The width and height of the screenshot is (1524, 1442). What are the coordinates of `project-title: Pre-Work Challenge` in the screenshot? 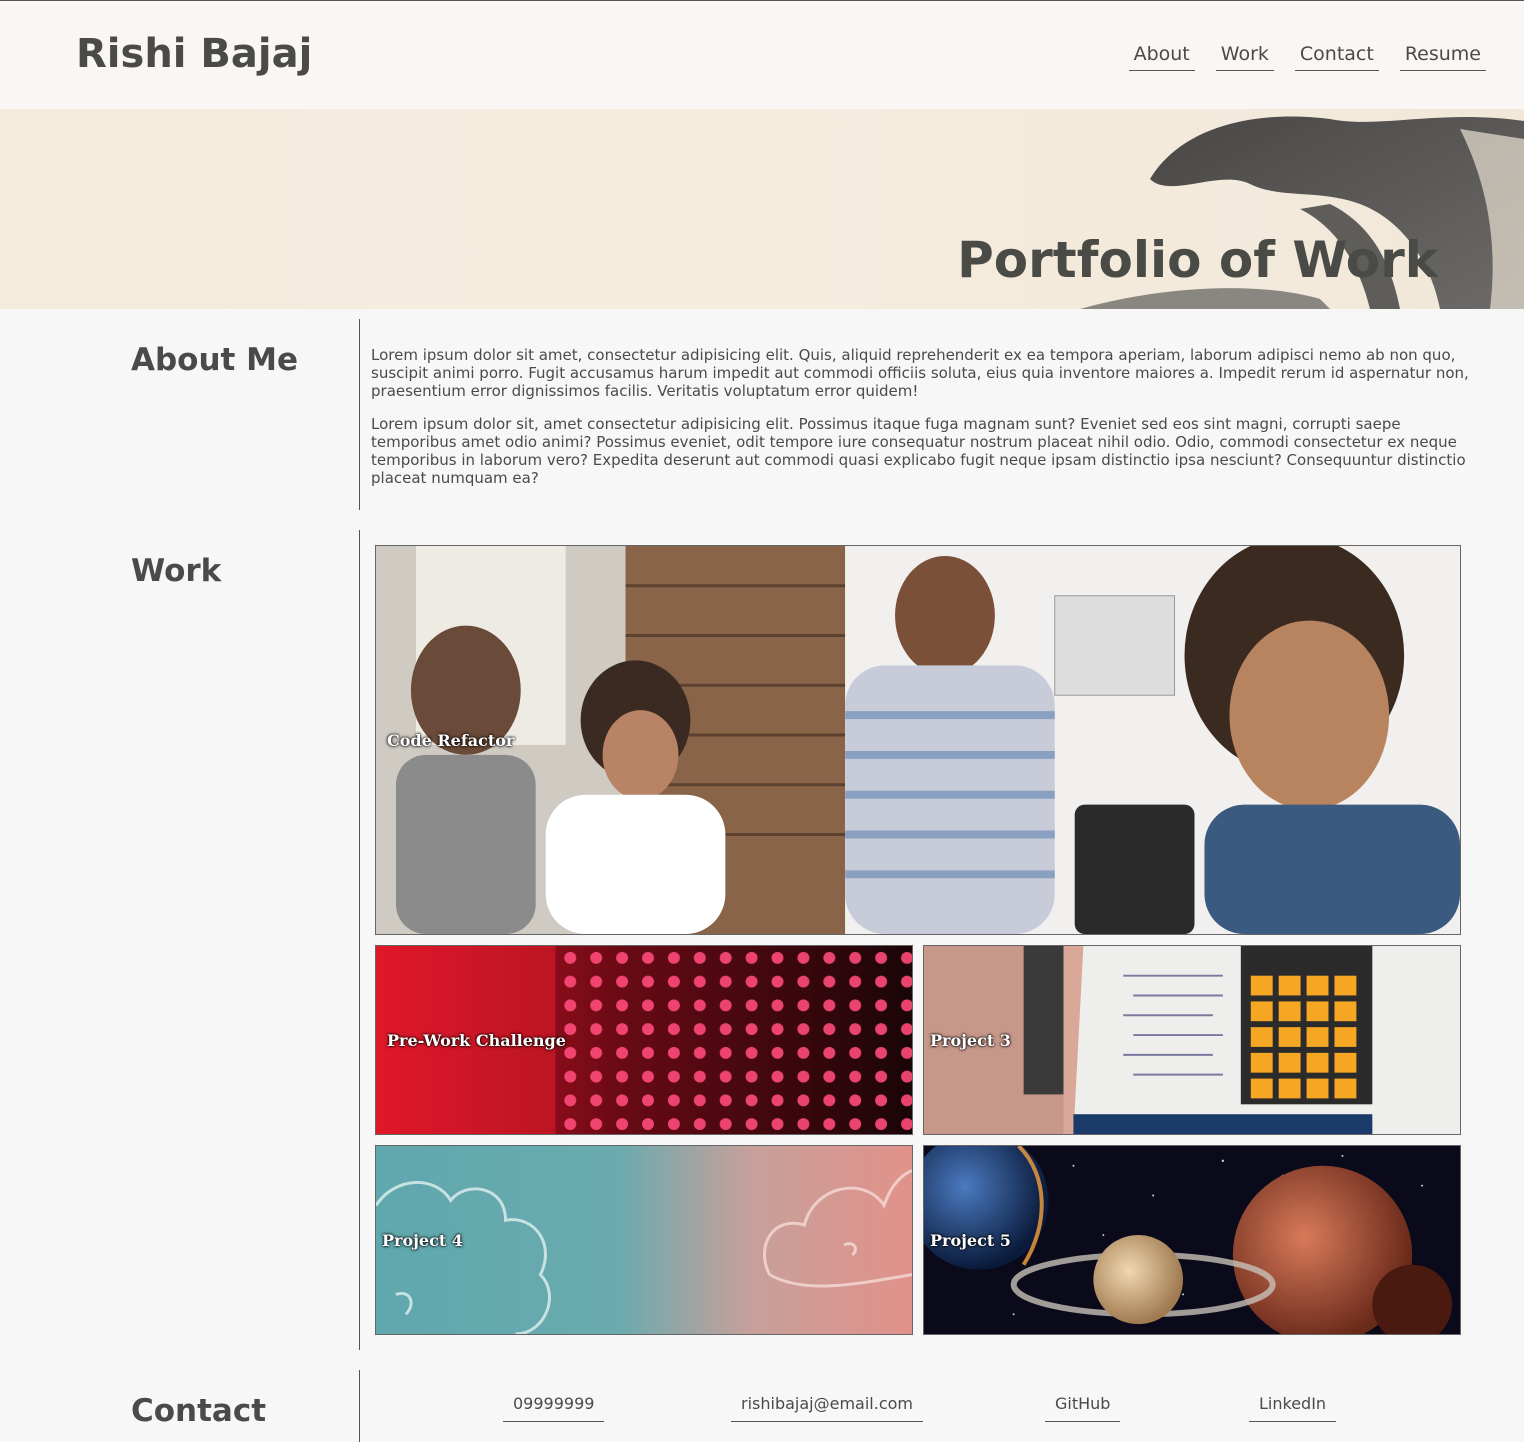 It's located at (476, 1040).